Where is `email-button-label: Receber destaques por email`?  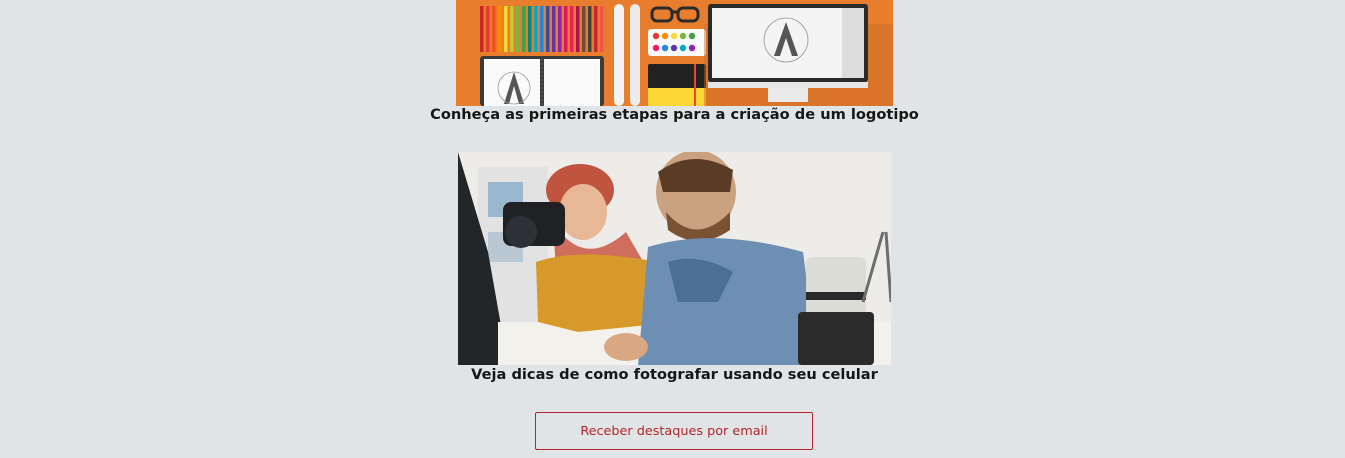
email-button-label: Receber destaques por email is located at coordinates (674, 431).